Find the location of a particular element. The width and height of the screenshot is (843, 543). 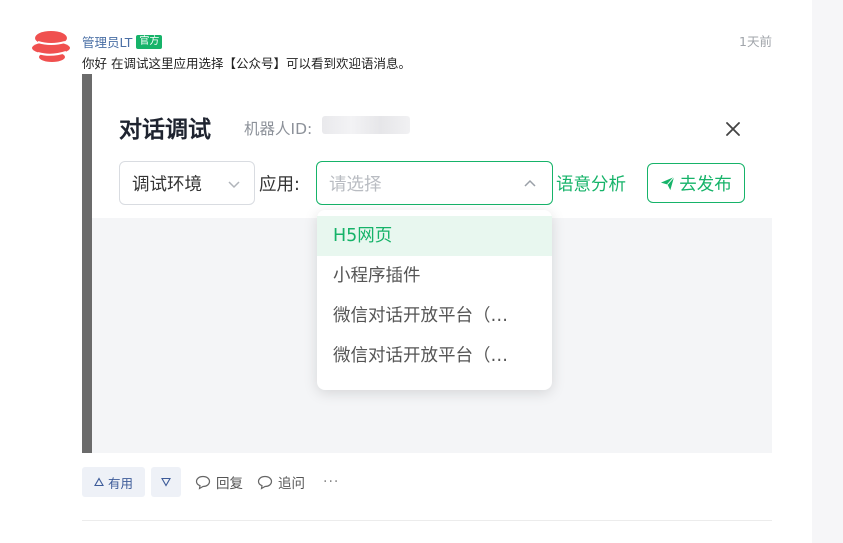

env-select: 调试环境 is located at coordinates (187, 183).